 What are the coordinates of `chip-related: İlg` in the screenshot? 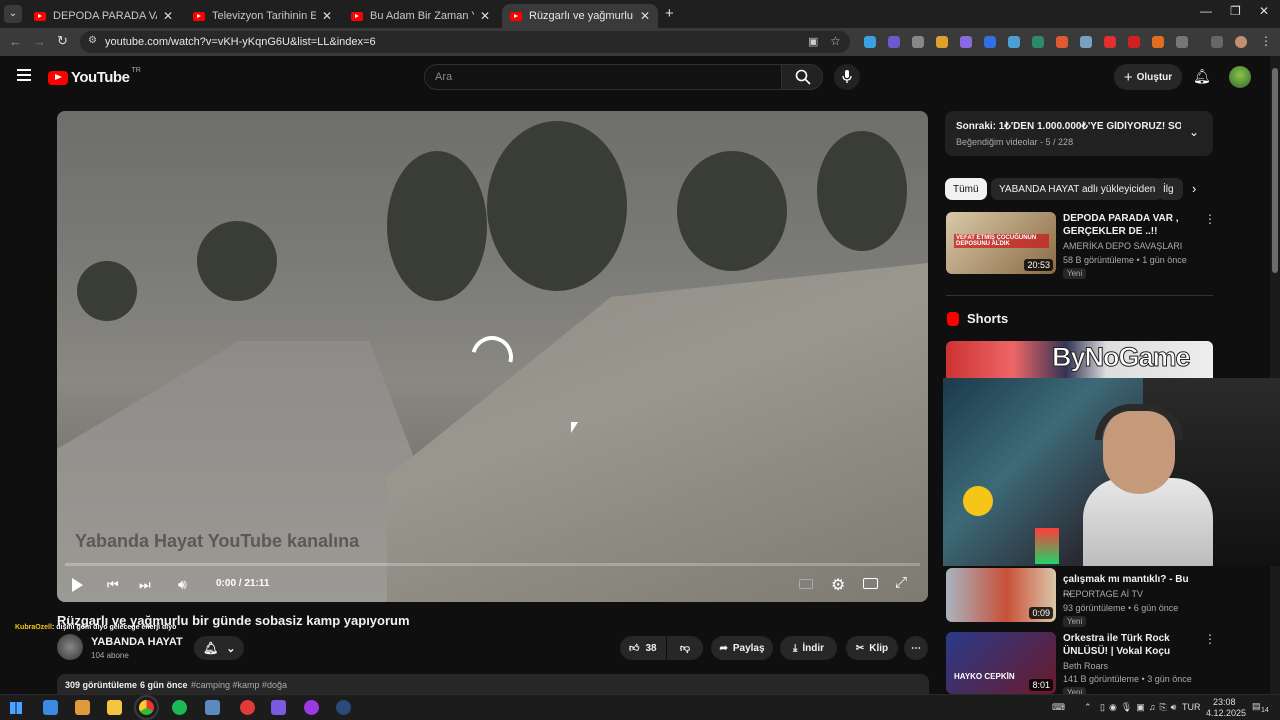 It's located at (1170, 189).